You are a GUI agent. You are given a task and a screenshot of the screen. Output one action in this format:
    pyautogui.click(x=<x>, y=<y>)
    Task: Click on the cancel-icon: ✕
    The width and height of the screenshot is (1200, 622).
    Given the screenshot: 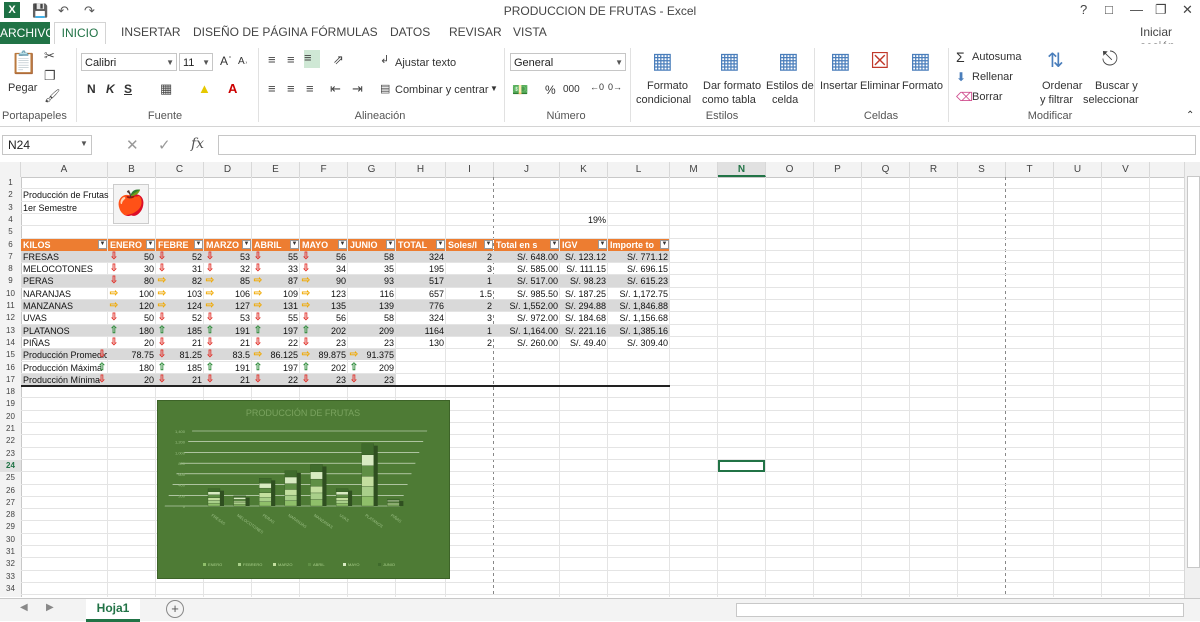 What is the action you would take?
    pyautogui.click(x=132, y=145)
    